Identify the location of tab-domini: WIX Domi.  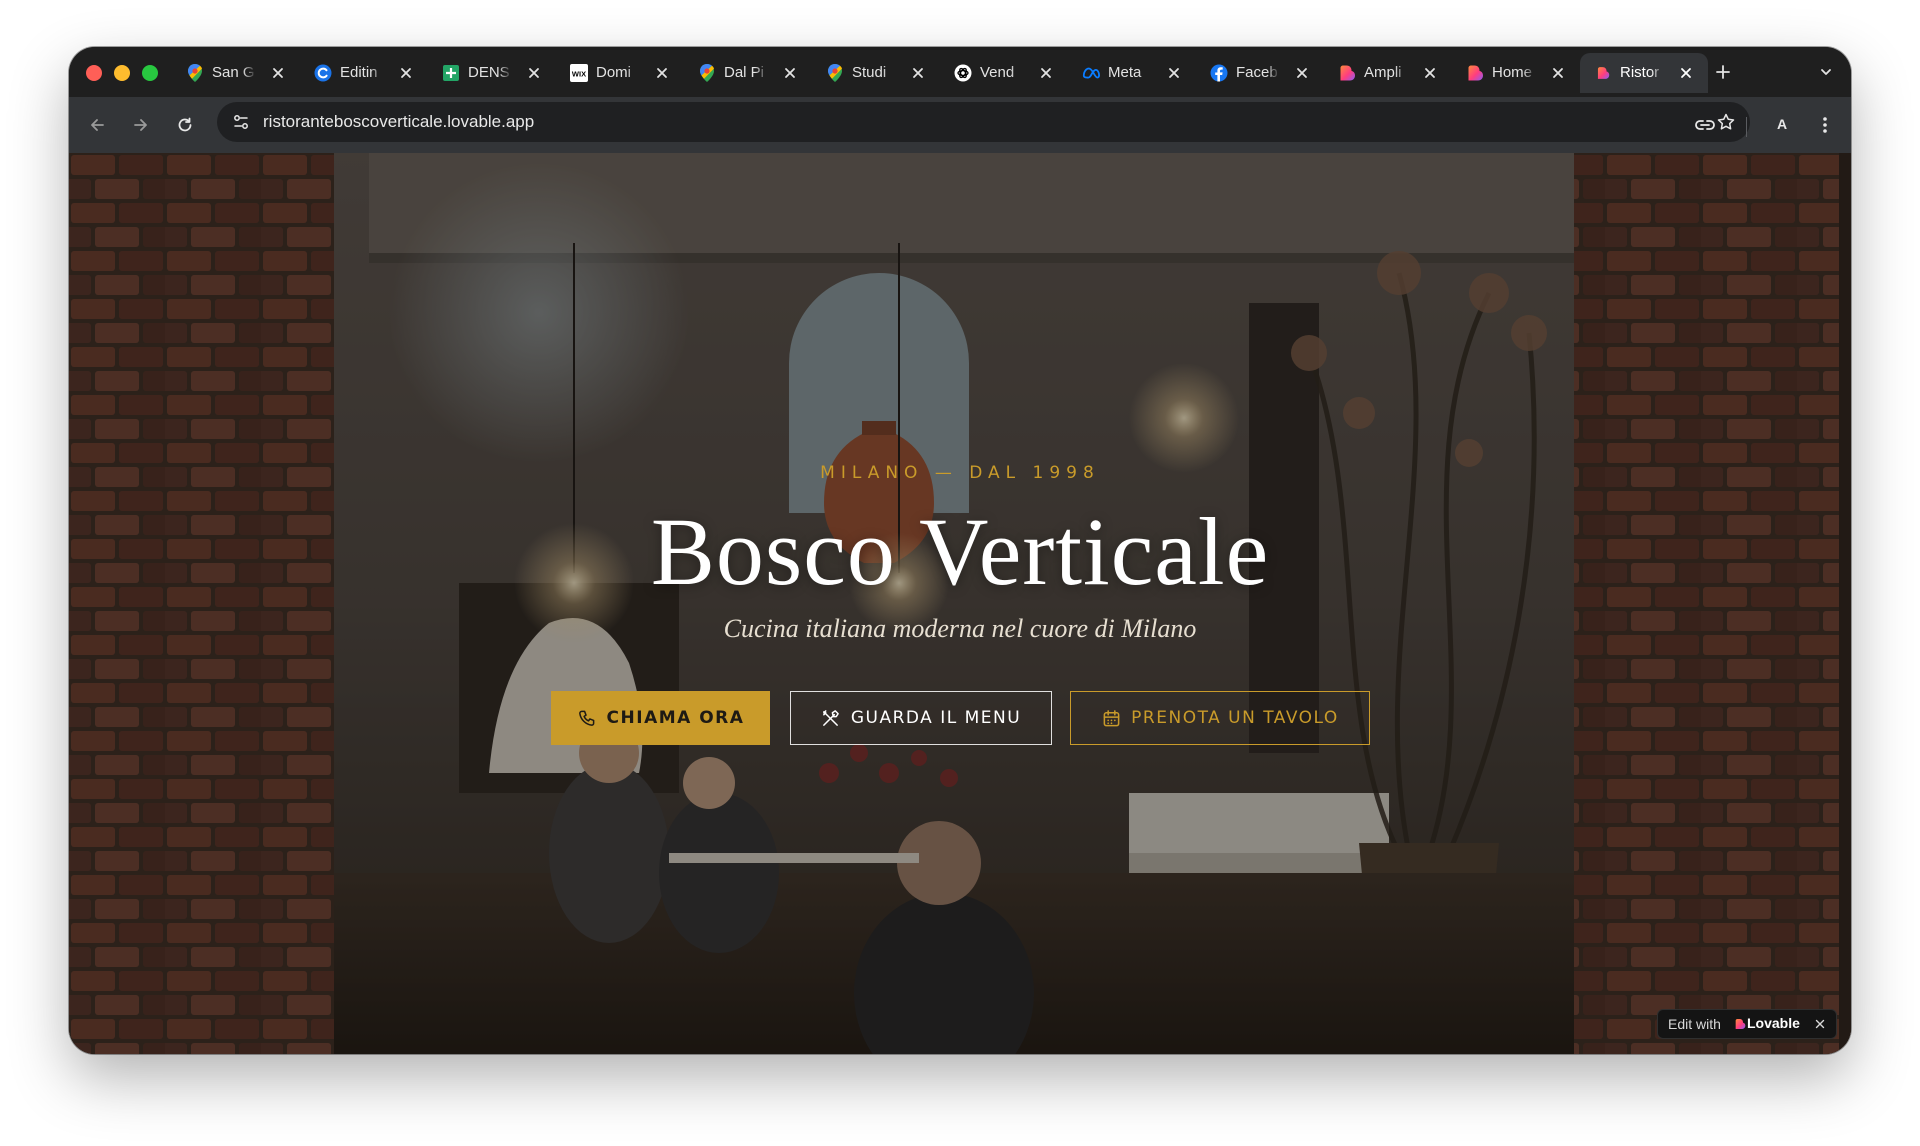
(620, 73).